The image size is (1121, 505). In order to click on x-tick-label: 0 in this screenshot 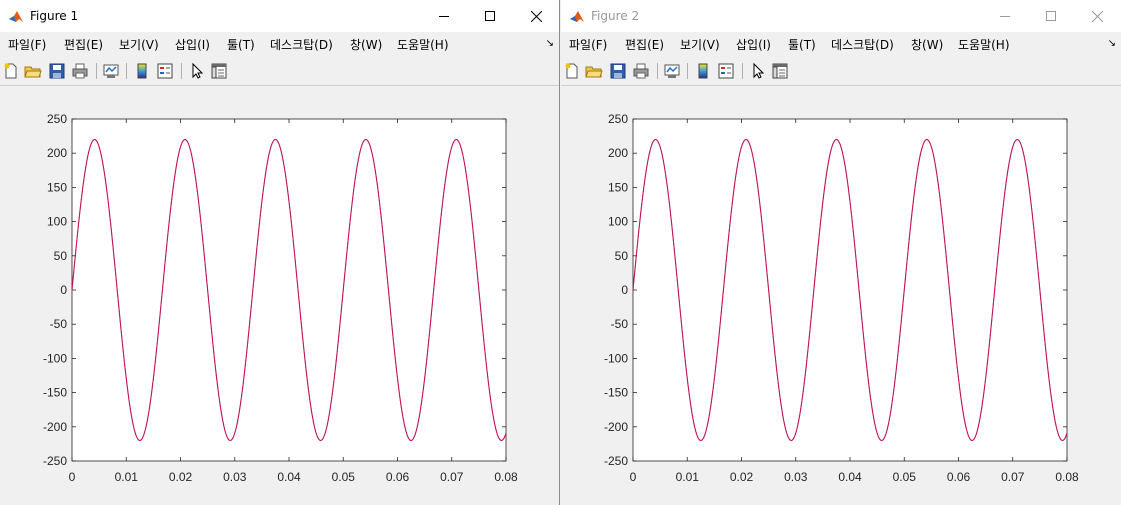, I will do `click(72, 477)`.